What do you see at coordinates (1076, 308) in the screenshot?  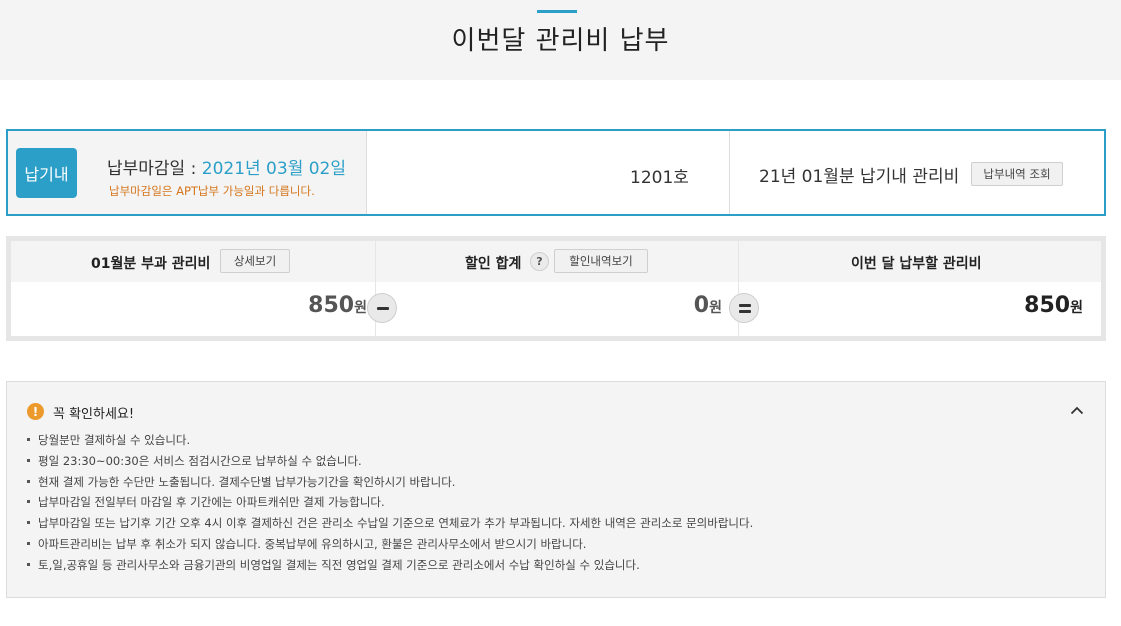 I see `total-fee-currency: 원` at bounding box center [1076, 308].